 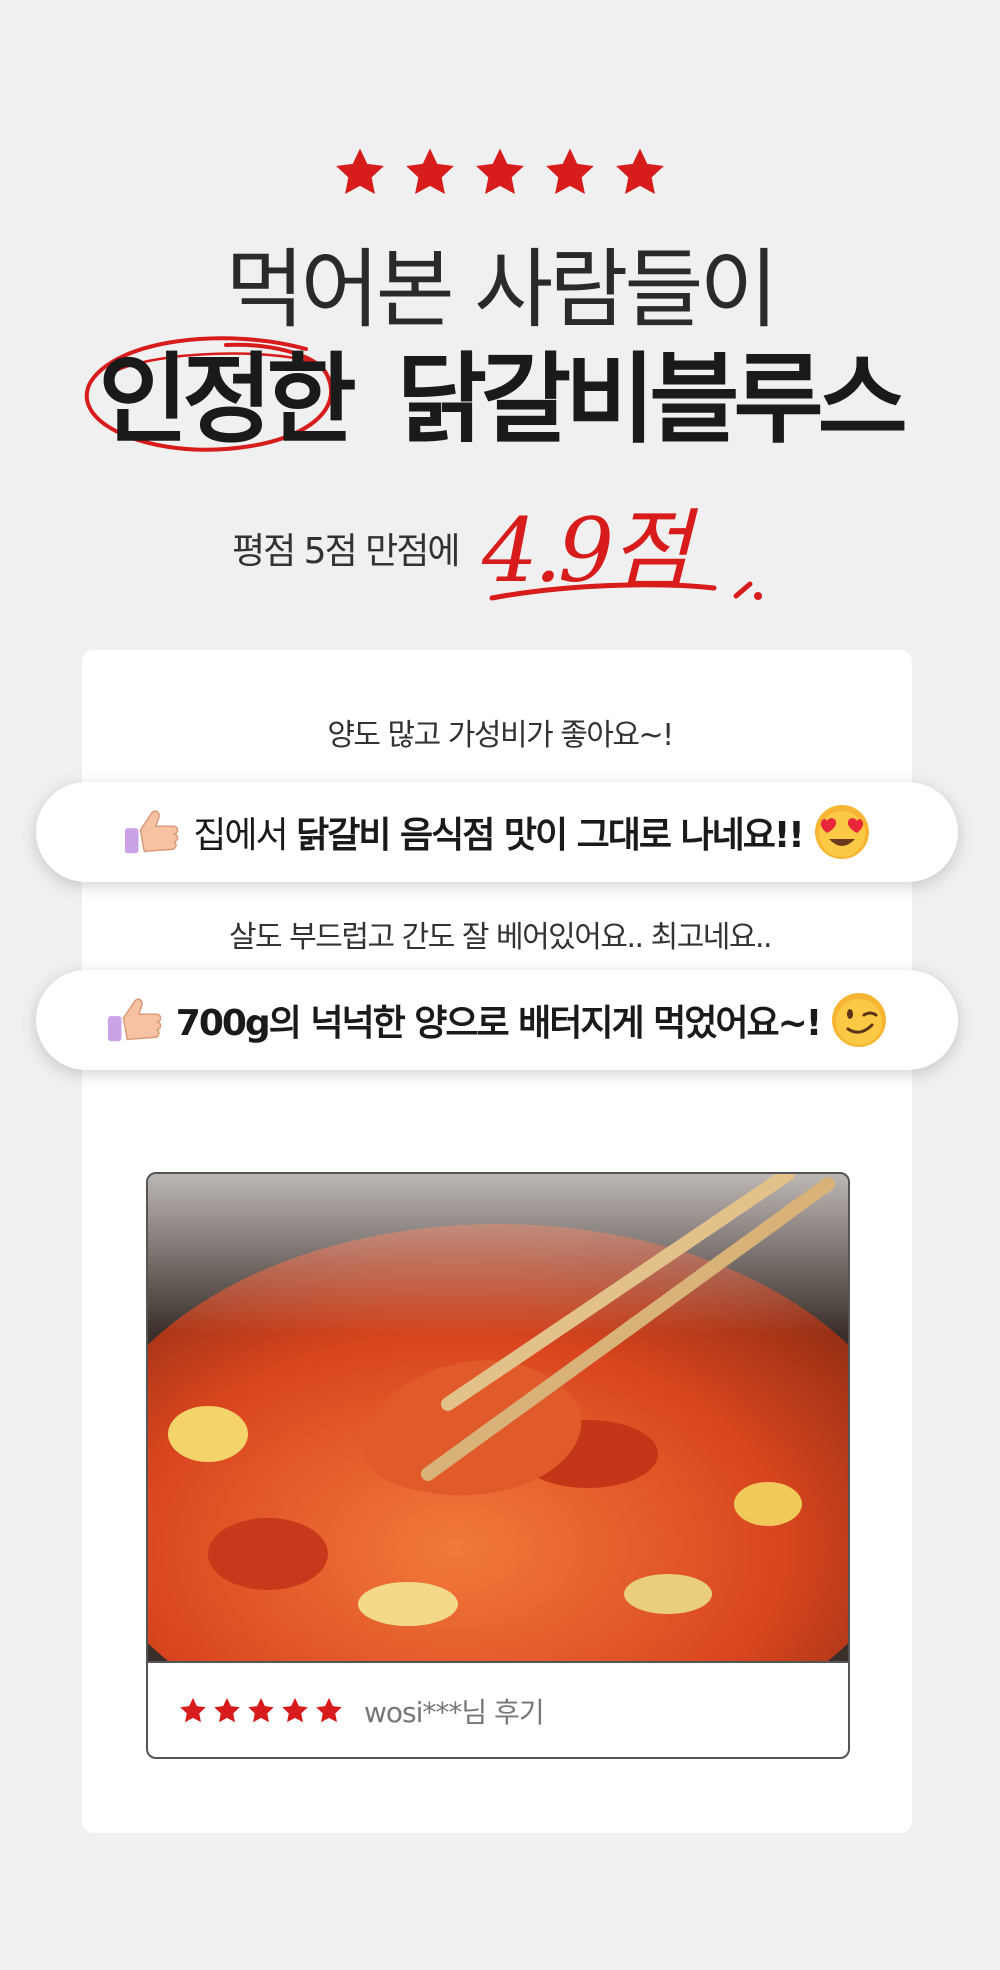 I want to click on review-text: 살도 부드럽고 간도 잘 베어있어요.. 최고네요.., so click(x=500, y=937).